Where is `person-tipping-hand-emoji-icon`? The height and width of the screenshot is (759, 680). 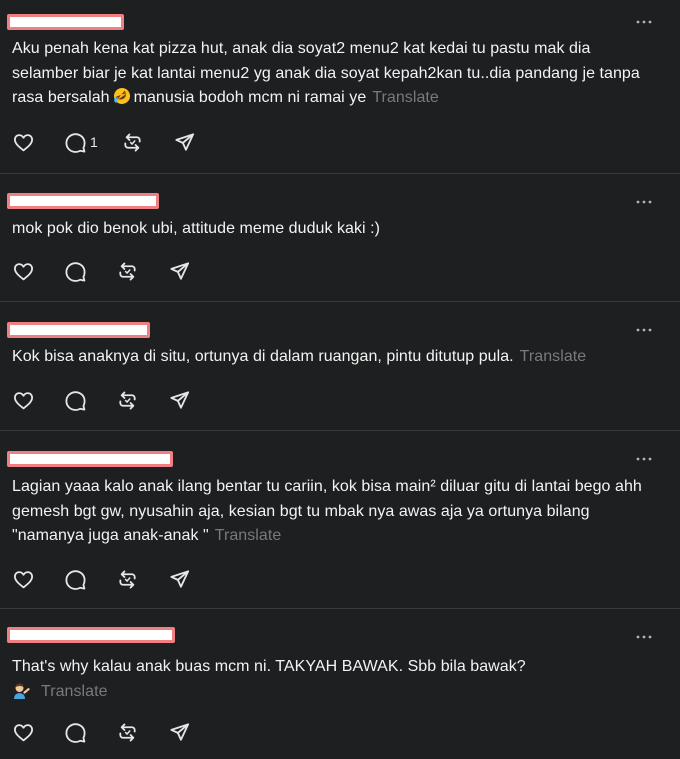
person-tipping-hand-emoji-icon is located at coordinates (21, 690).